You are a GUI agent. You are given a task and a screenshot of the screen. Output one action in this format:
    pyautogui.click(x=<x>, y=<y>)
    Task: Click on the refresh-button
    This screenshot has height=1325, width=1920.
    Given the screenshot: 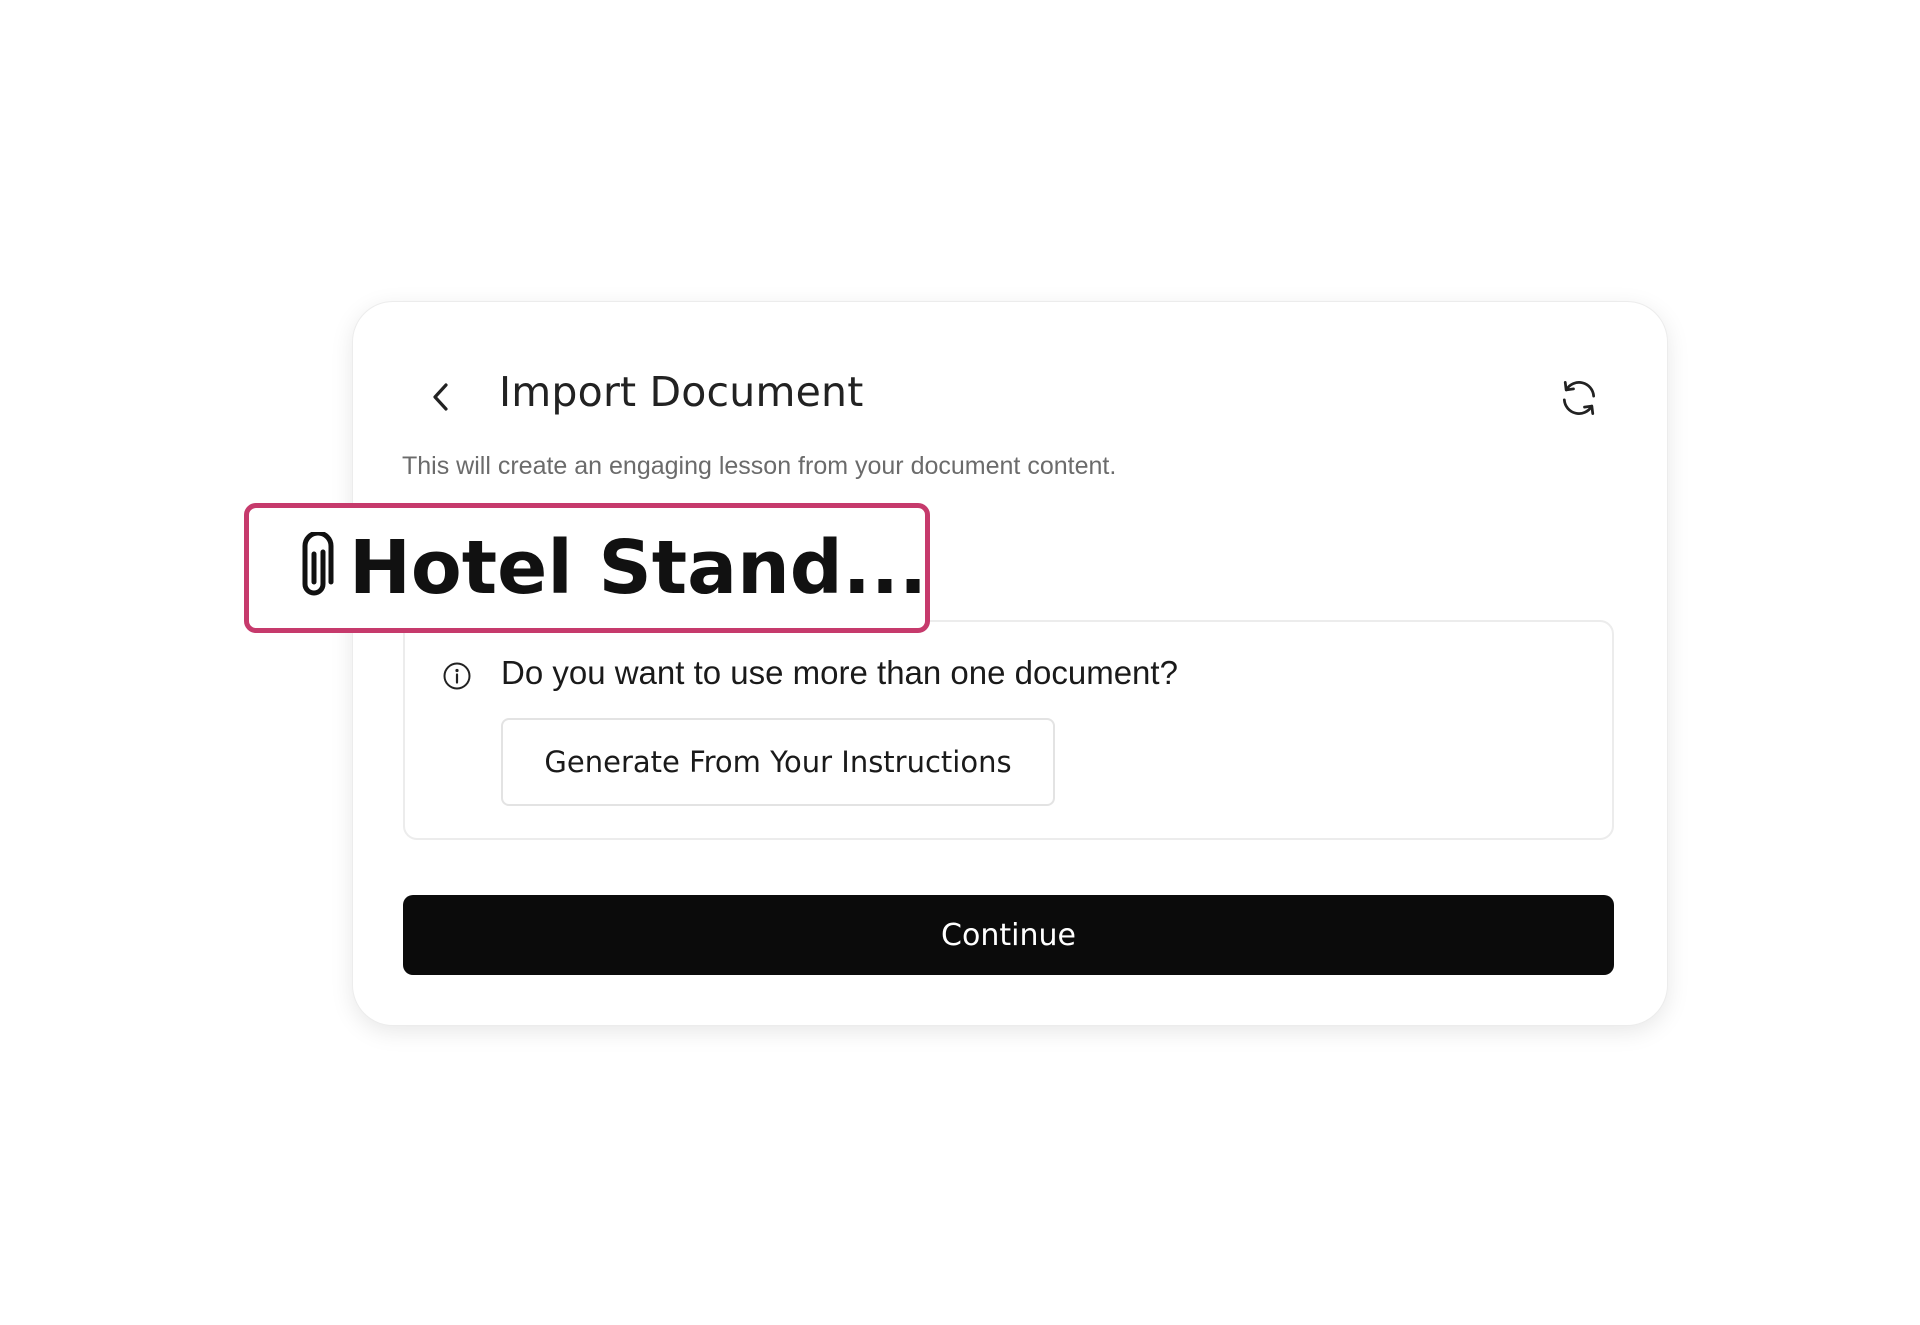 What is the action you would take?
    pyautogui.click(x=1579, y=400)
    